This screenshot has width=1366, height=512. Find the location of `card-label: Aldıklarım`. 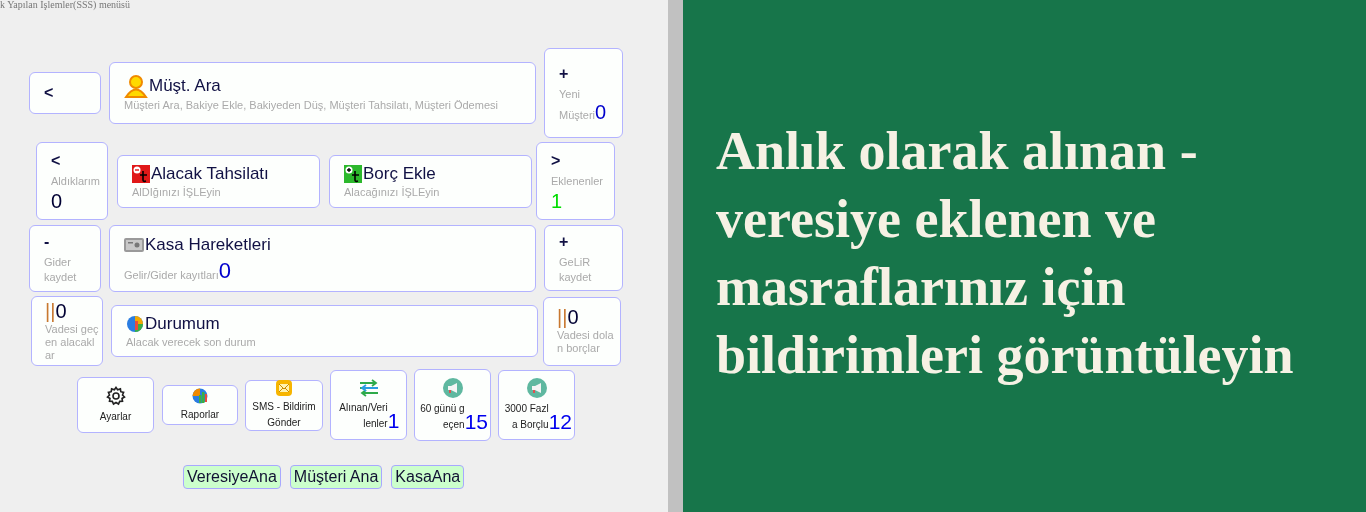

card-label: Aldıklarım is located at coordinates (75, 180).